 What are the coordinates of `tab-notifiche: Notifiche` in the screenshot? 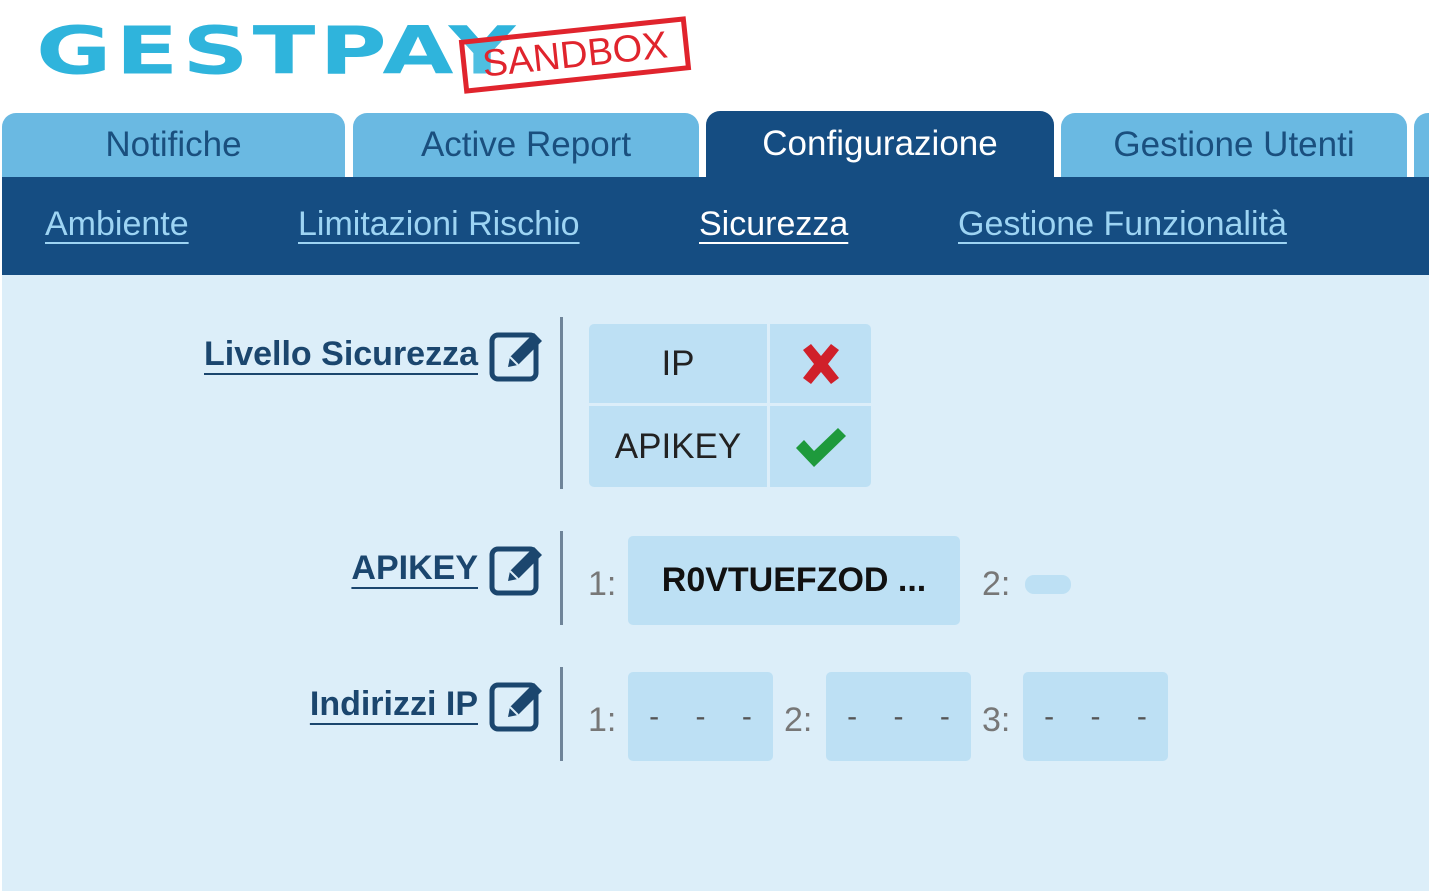 It's located at (173, 145).